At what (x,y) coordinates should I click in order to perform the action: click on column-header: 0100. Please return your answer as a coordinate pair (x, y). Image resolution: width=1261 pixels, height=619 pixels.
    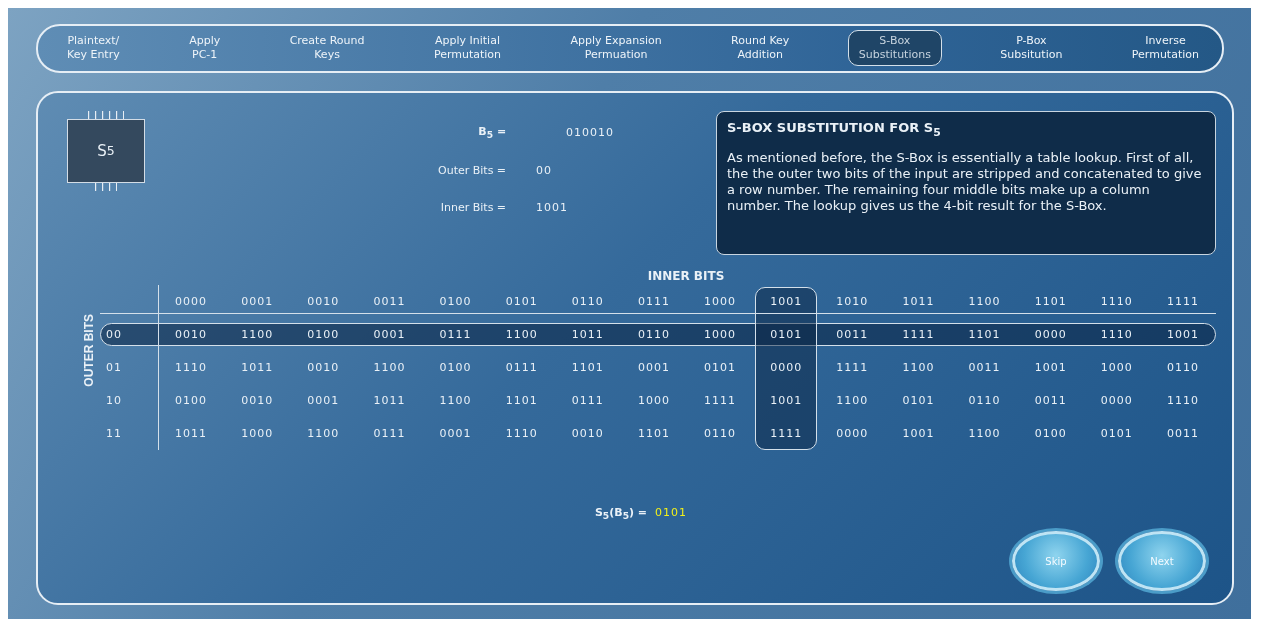
    Looking at the image, I should click on (455, 301).